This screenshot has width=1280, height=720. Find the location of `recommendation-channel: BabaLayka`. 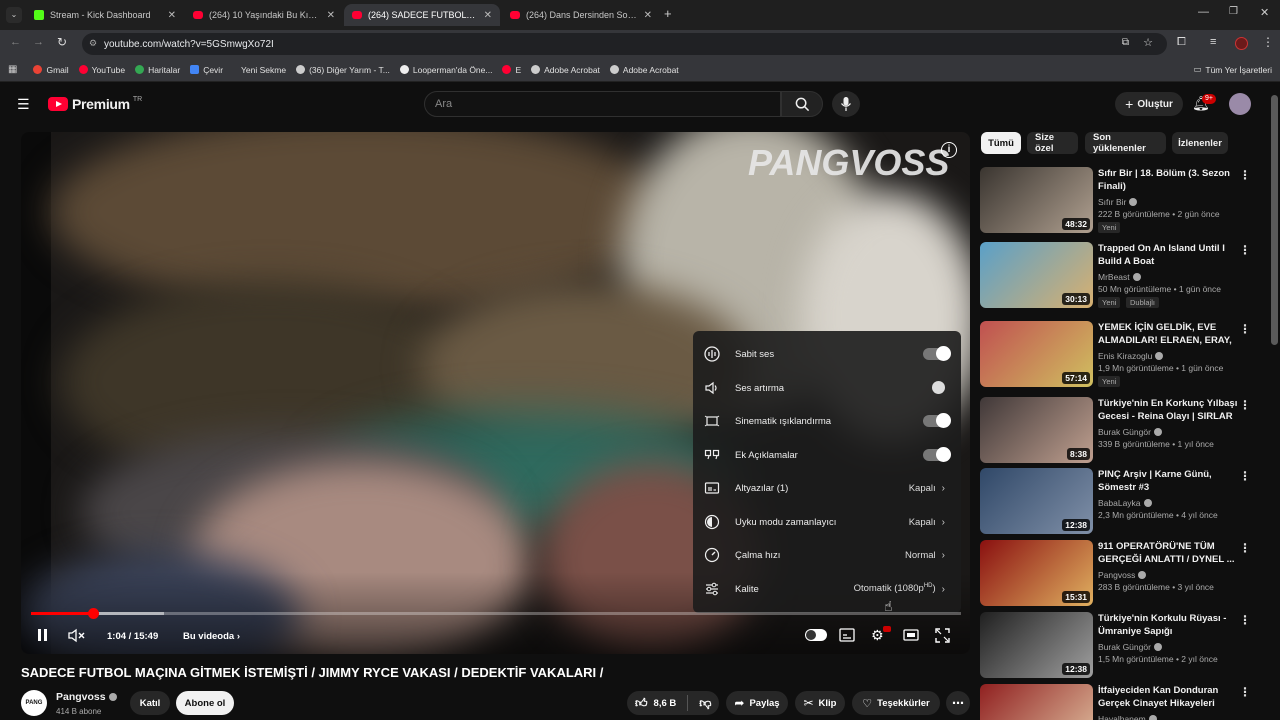

recommendation-channel: BabaLayka is located at coordinates (1125, 503).